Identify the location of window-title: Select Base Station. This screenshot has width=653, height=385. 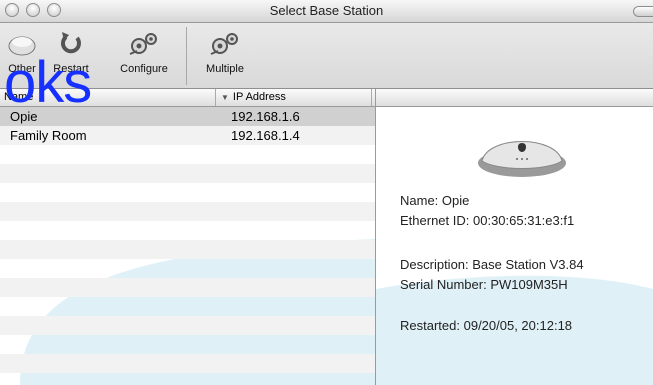
(326, 10).